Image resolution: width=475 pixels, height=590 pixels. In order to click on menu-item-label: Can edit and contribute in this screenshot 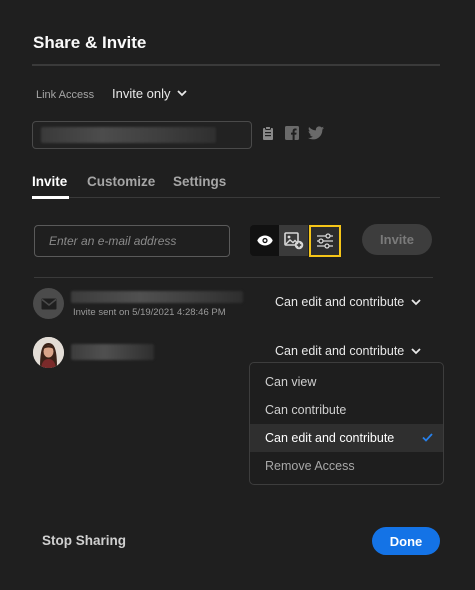, I will do `click(330, 438)`.